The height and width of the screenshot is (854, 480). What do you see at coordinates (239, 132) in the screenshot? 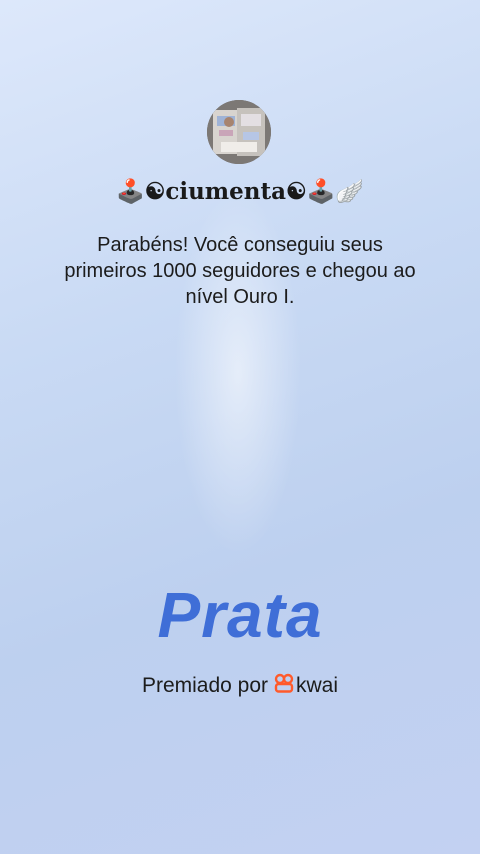
I see `avatar` at bounding box center [239, 132].